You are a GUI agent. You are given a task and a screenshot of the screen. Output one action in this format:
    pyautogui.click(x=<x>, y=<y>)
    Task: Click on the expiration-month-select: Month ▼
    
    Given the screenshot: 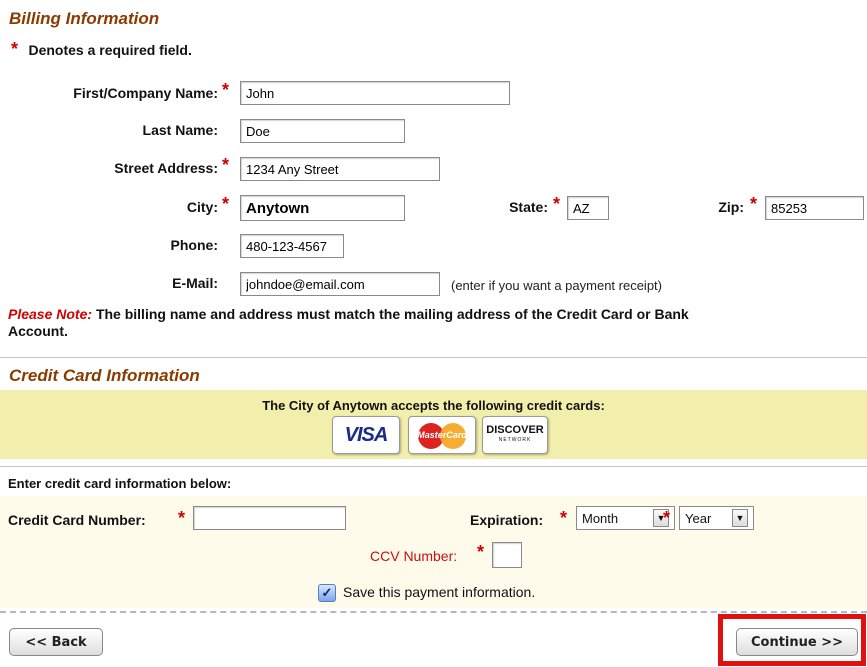 What is the action you would take?
    pyautogui.click(x=625, y=518)
    